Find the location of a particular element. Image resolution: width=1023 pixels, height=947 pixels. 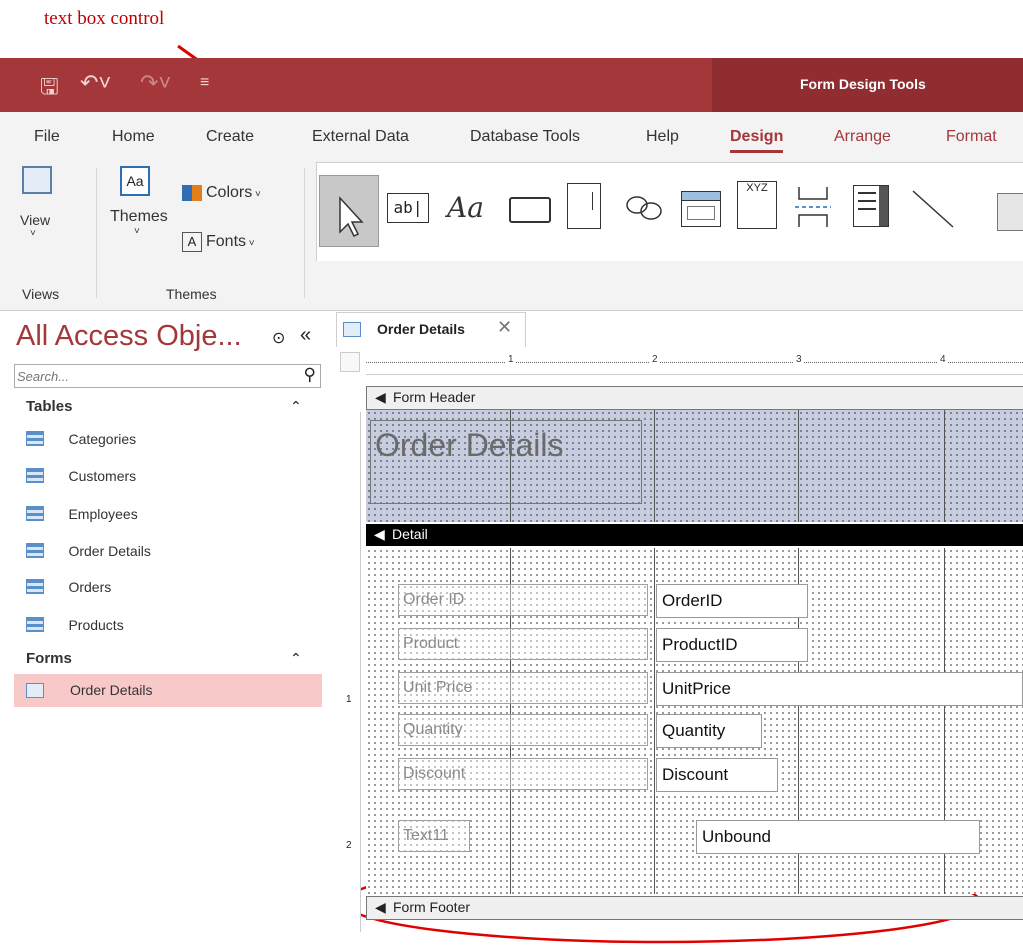

form-selector is located at coordinates (350, 362).